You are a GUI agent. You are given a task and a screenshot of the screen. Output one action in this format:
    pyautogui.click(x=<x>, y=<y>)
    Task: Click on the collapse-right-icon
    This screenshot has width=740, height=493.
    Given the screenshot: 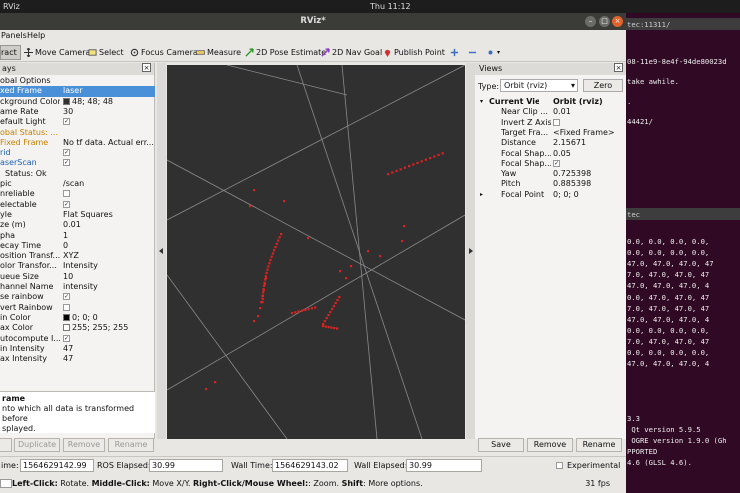 What is the action you would take?
    pyautogui.click(x=471, y=251)
    